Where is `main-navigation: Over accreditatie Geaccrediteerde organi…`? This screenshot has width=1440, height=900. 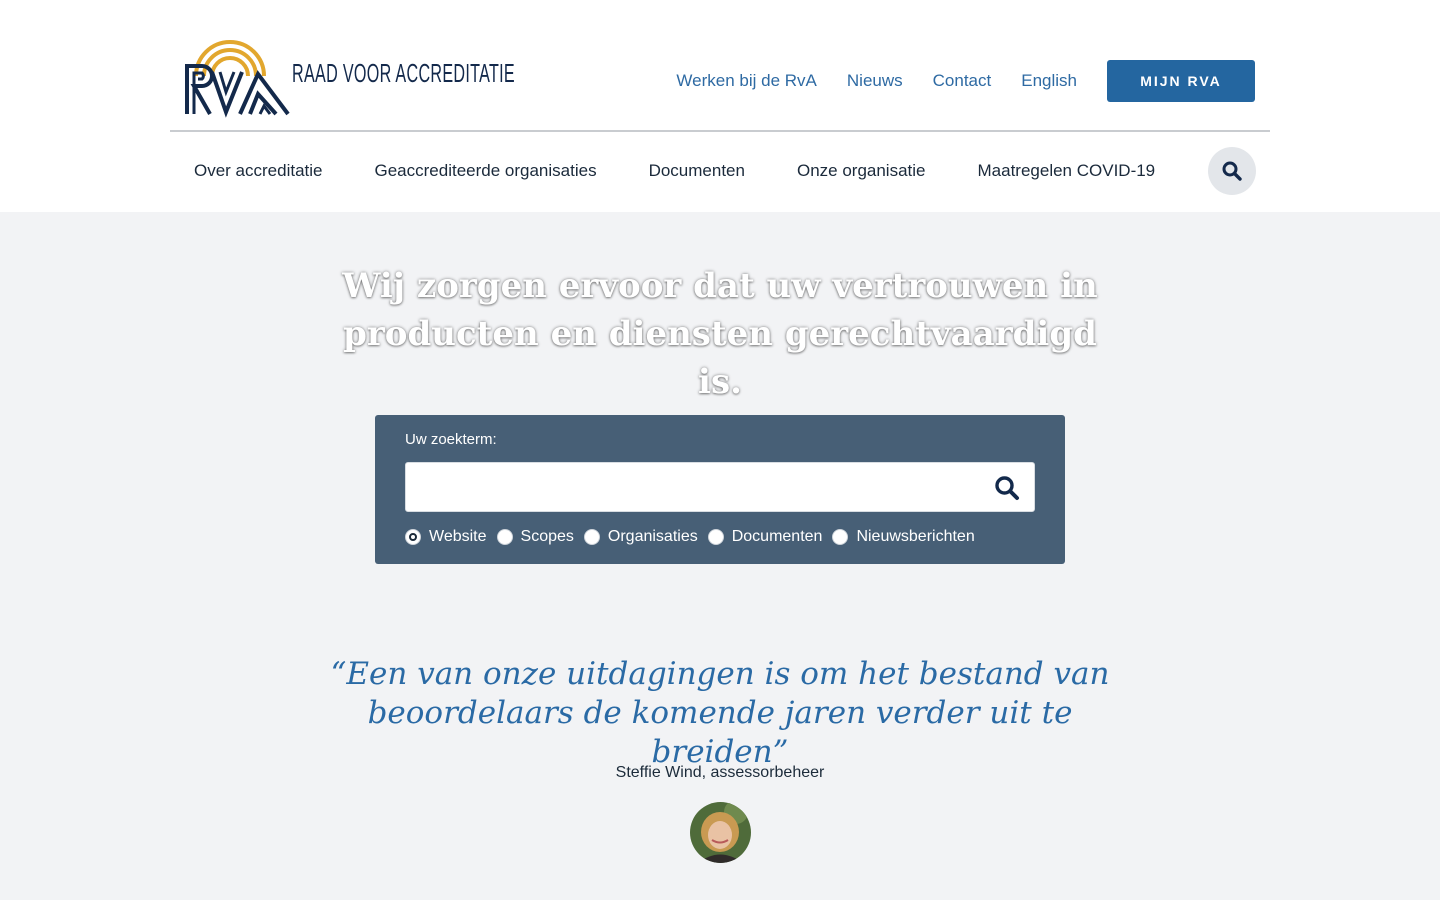
main-navigation: Over accreditatie Geaccrediteerde organi… is located at coordinates (700, 171).